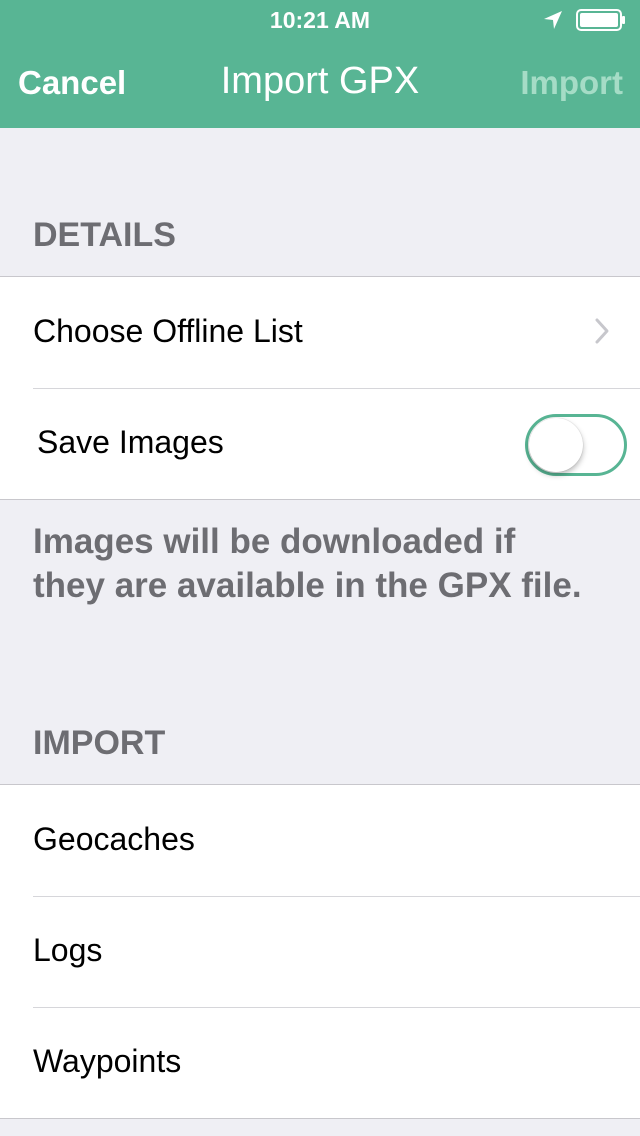 The height and width of the screenshot is (1136, 640). Describe the element at coordinates (107, 1061) in the screenshot. I see `list-item-label: Waypoints` at that location.